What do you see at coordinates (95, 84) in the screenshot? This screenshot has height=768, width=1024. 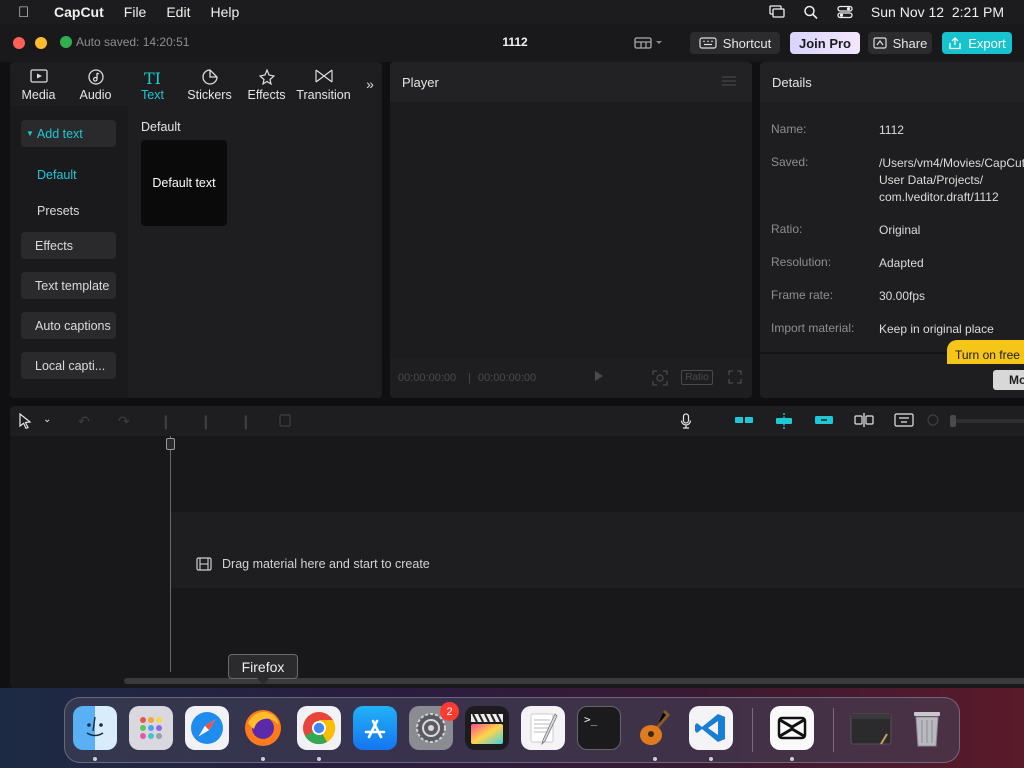 I see `tab-audio: Audio` at bounding box center [95, 84].